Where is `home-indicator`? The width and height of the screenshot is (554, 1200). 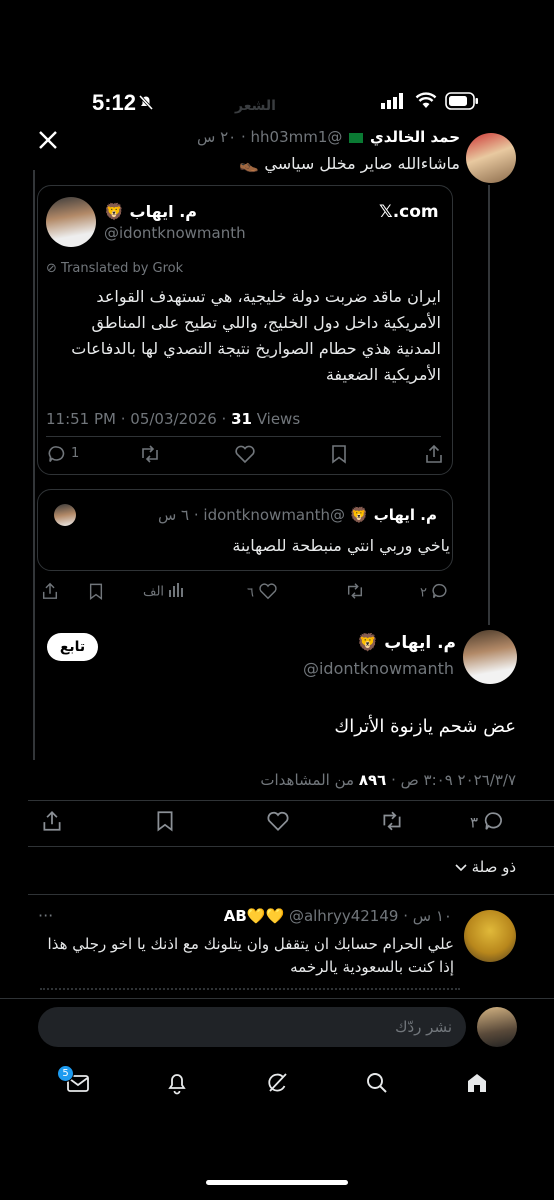
home-indicator is located at coordinates (277, 1182).